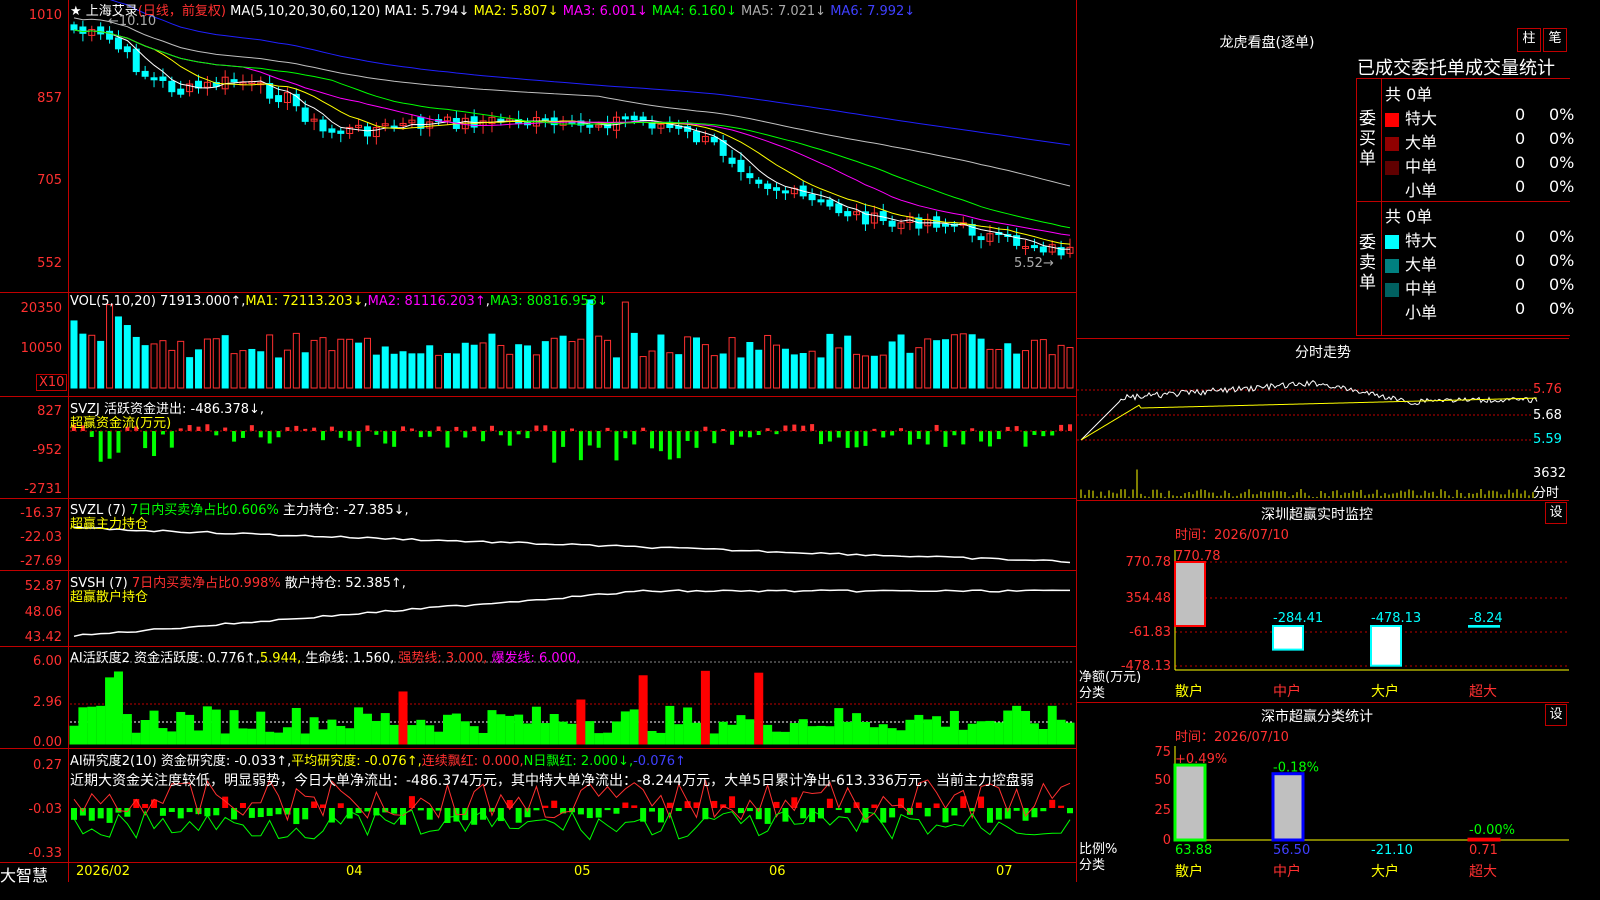 Image resolution: width=1600 pixels, height=900 pixels. Describe the element at coordinates (1150, 632) in the screenshot. I see `monitor-axis-label: -61.83` at that location.